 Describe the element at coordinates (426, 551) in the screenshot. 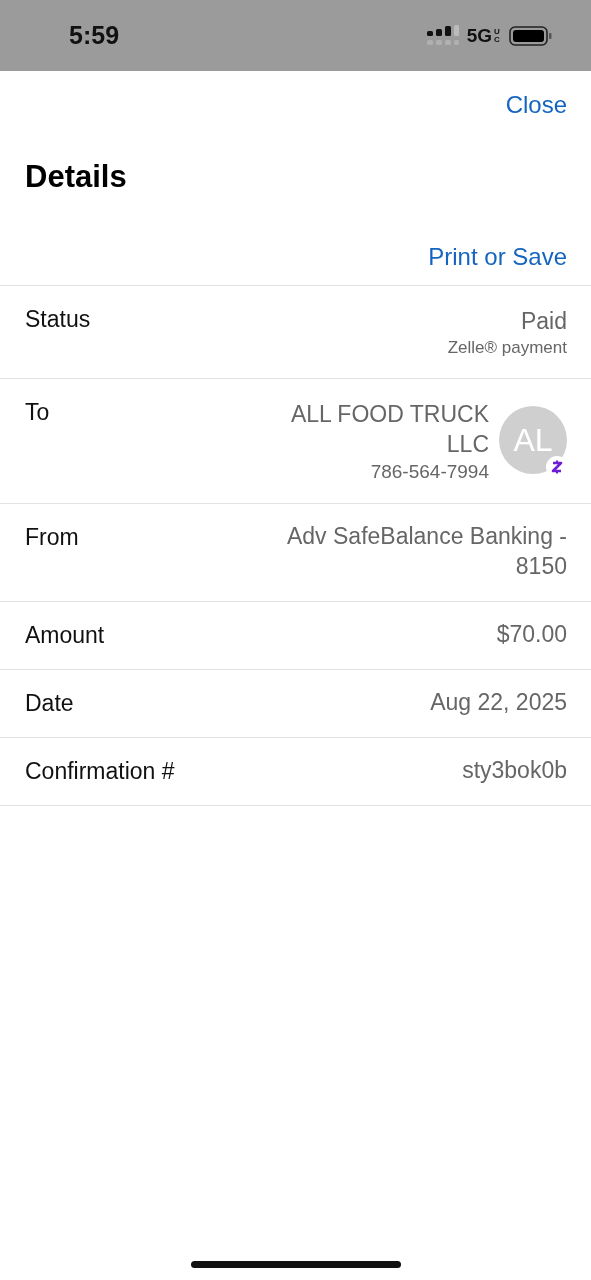

I see `row-value: Adv SafeBalance Banking - 8150` at that location.